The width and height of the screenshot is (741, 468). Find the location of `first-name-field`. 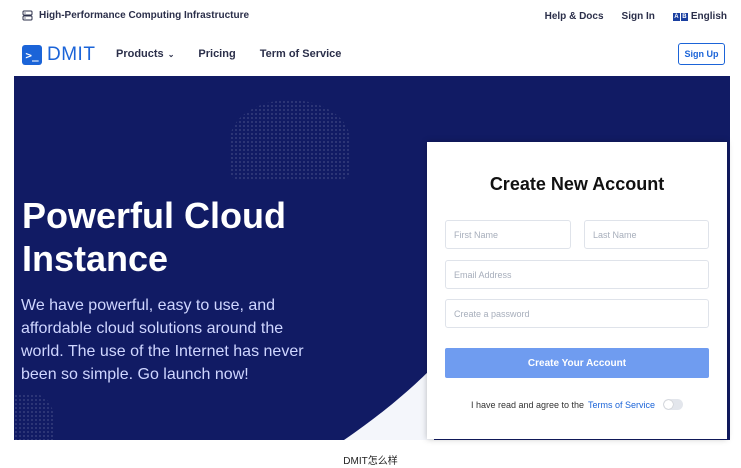

first-name-field is located at coordinates (508, 234).